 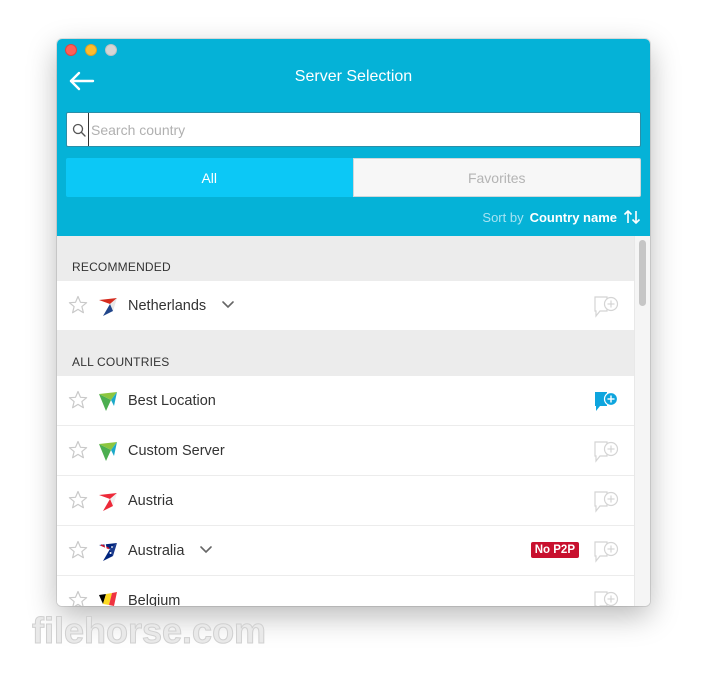 I want to click on list-item: Netherlands, so click(x=345, y=306).